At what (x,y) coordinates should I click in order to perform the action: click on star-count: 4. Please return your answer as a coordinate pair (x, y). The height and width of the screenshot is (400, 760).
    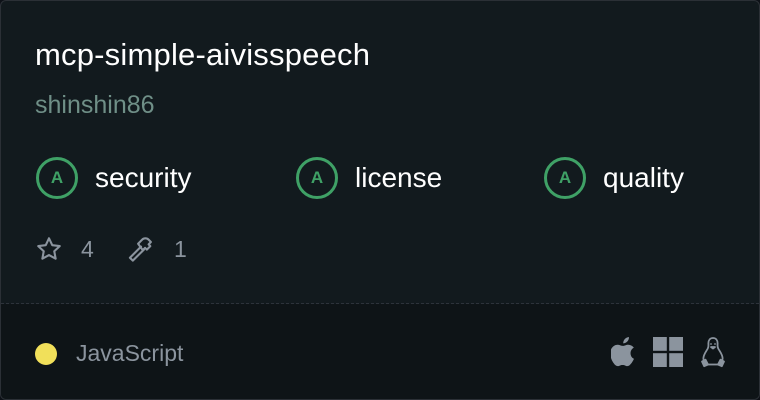
    Looking at the image, I should click on (87, 248).